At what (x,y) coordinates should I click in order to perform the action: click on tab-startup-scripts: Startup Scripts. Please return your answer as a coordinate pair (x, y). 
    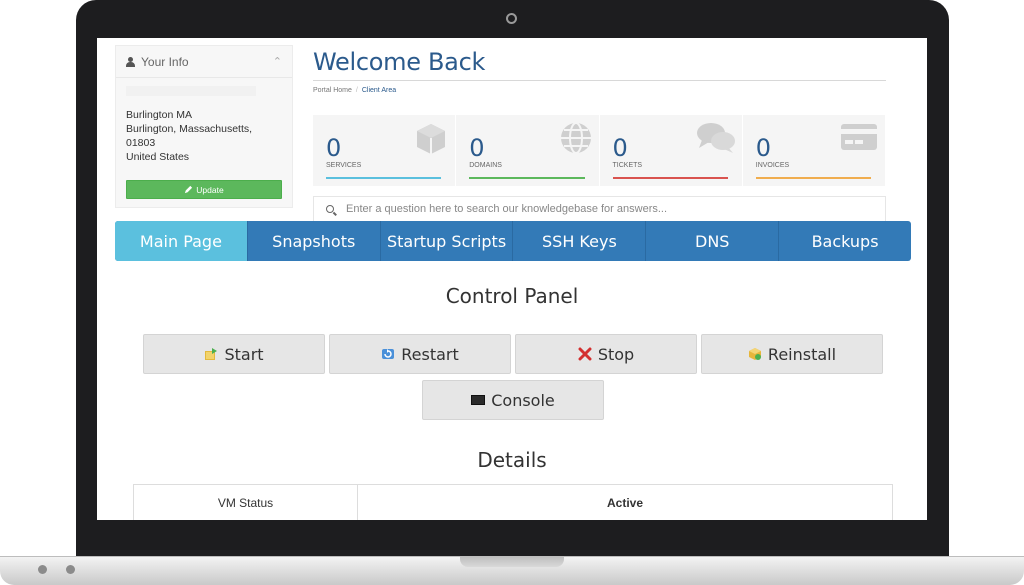
    Looking at the image, I should click on (447, 241).